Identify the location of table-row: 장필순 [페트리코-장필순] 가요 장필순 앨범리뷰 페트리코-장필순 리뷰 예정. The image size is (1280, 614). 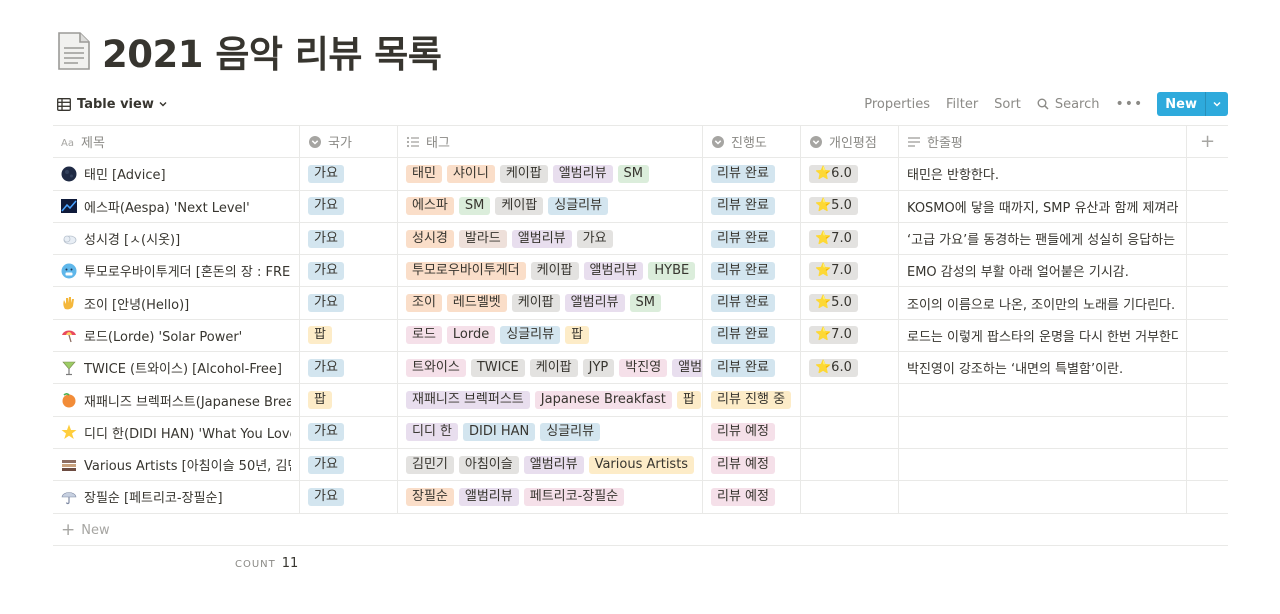
(640, 497).